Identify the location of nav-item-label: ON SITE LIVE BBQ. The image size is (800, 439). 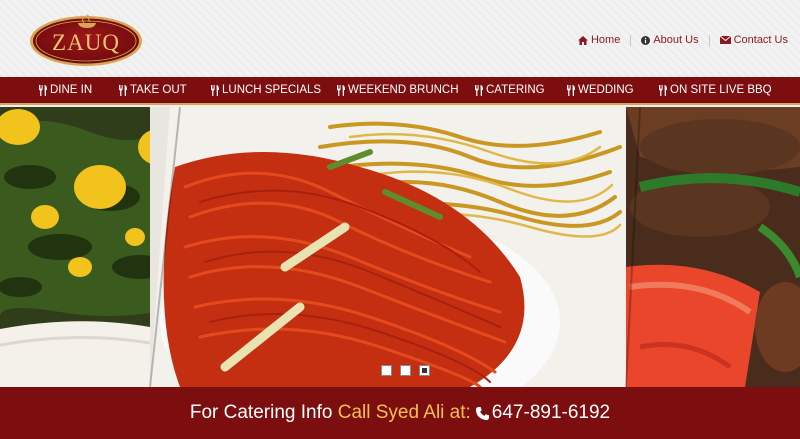
(721, 90).